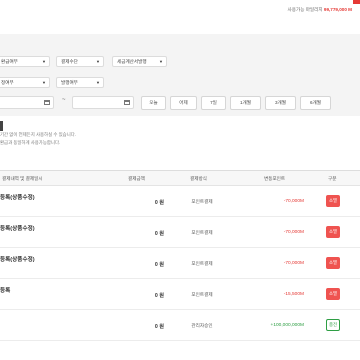  Describe the element at coordinates (69, 61) in the screenshot. I see `payment-method-select-label: 결제수단` at that location.